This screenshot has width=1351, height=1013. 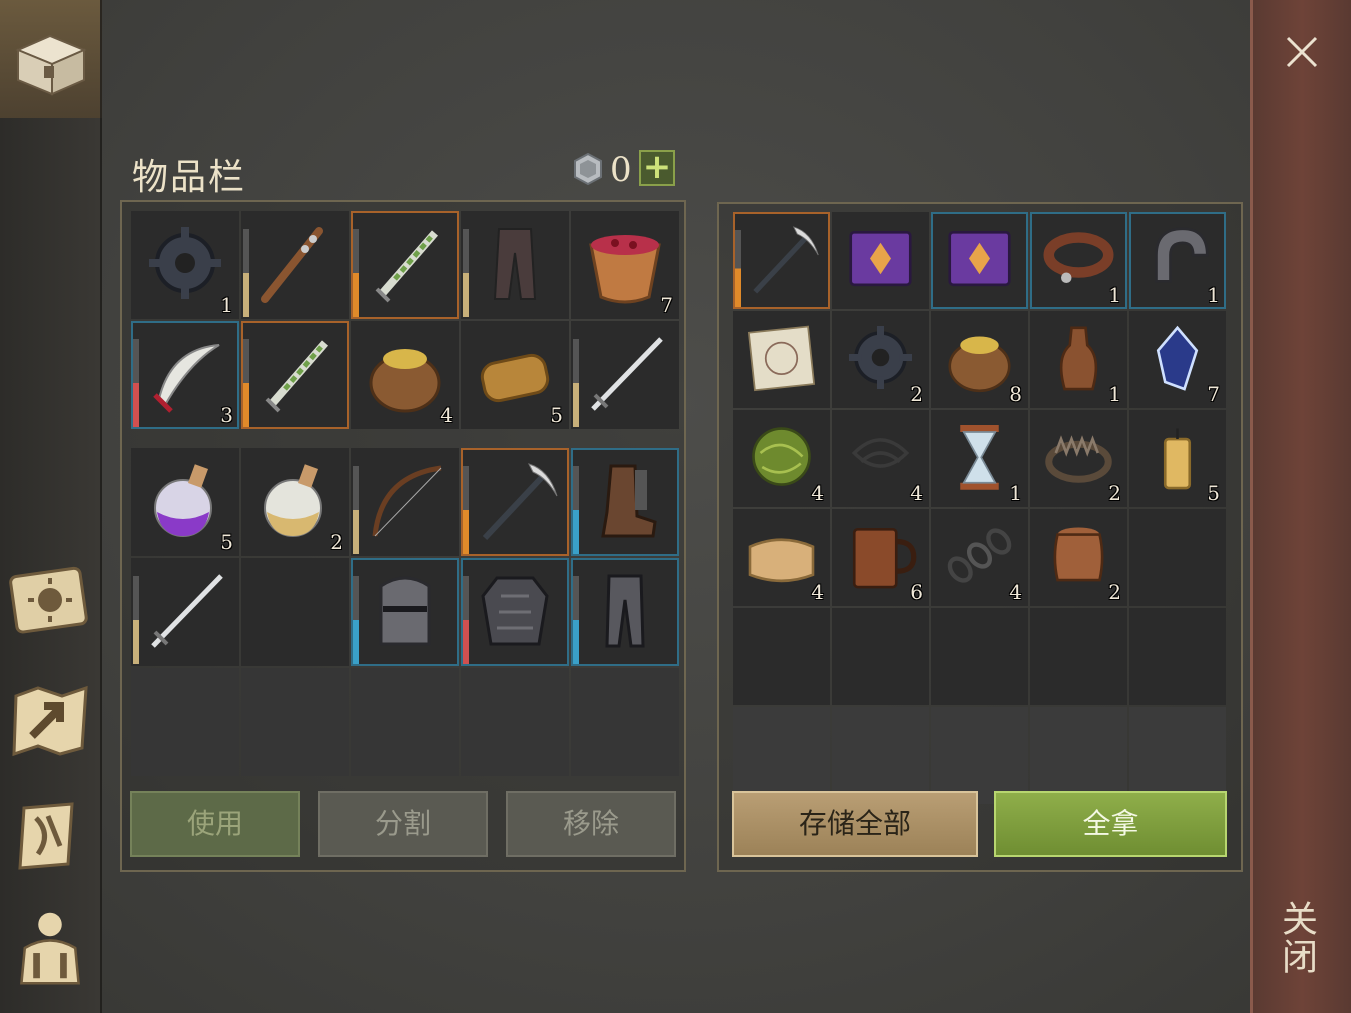 I want to click on container-slot: 7, so click(x=1177, y=359).